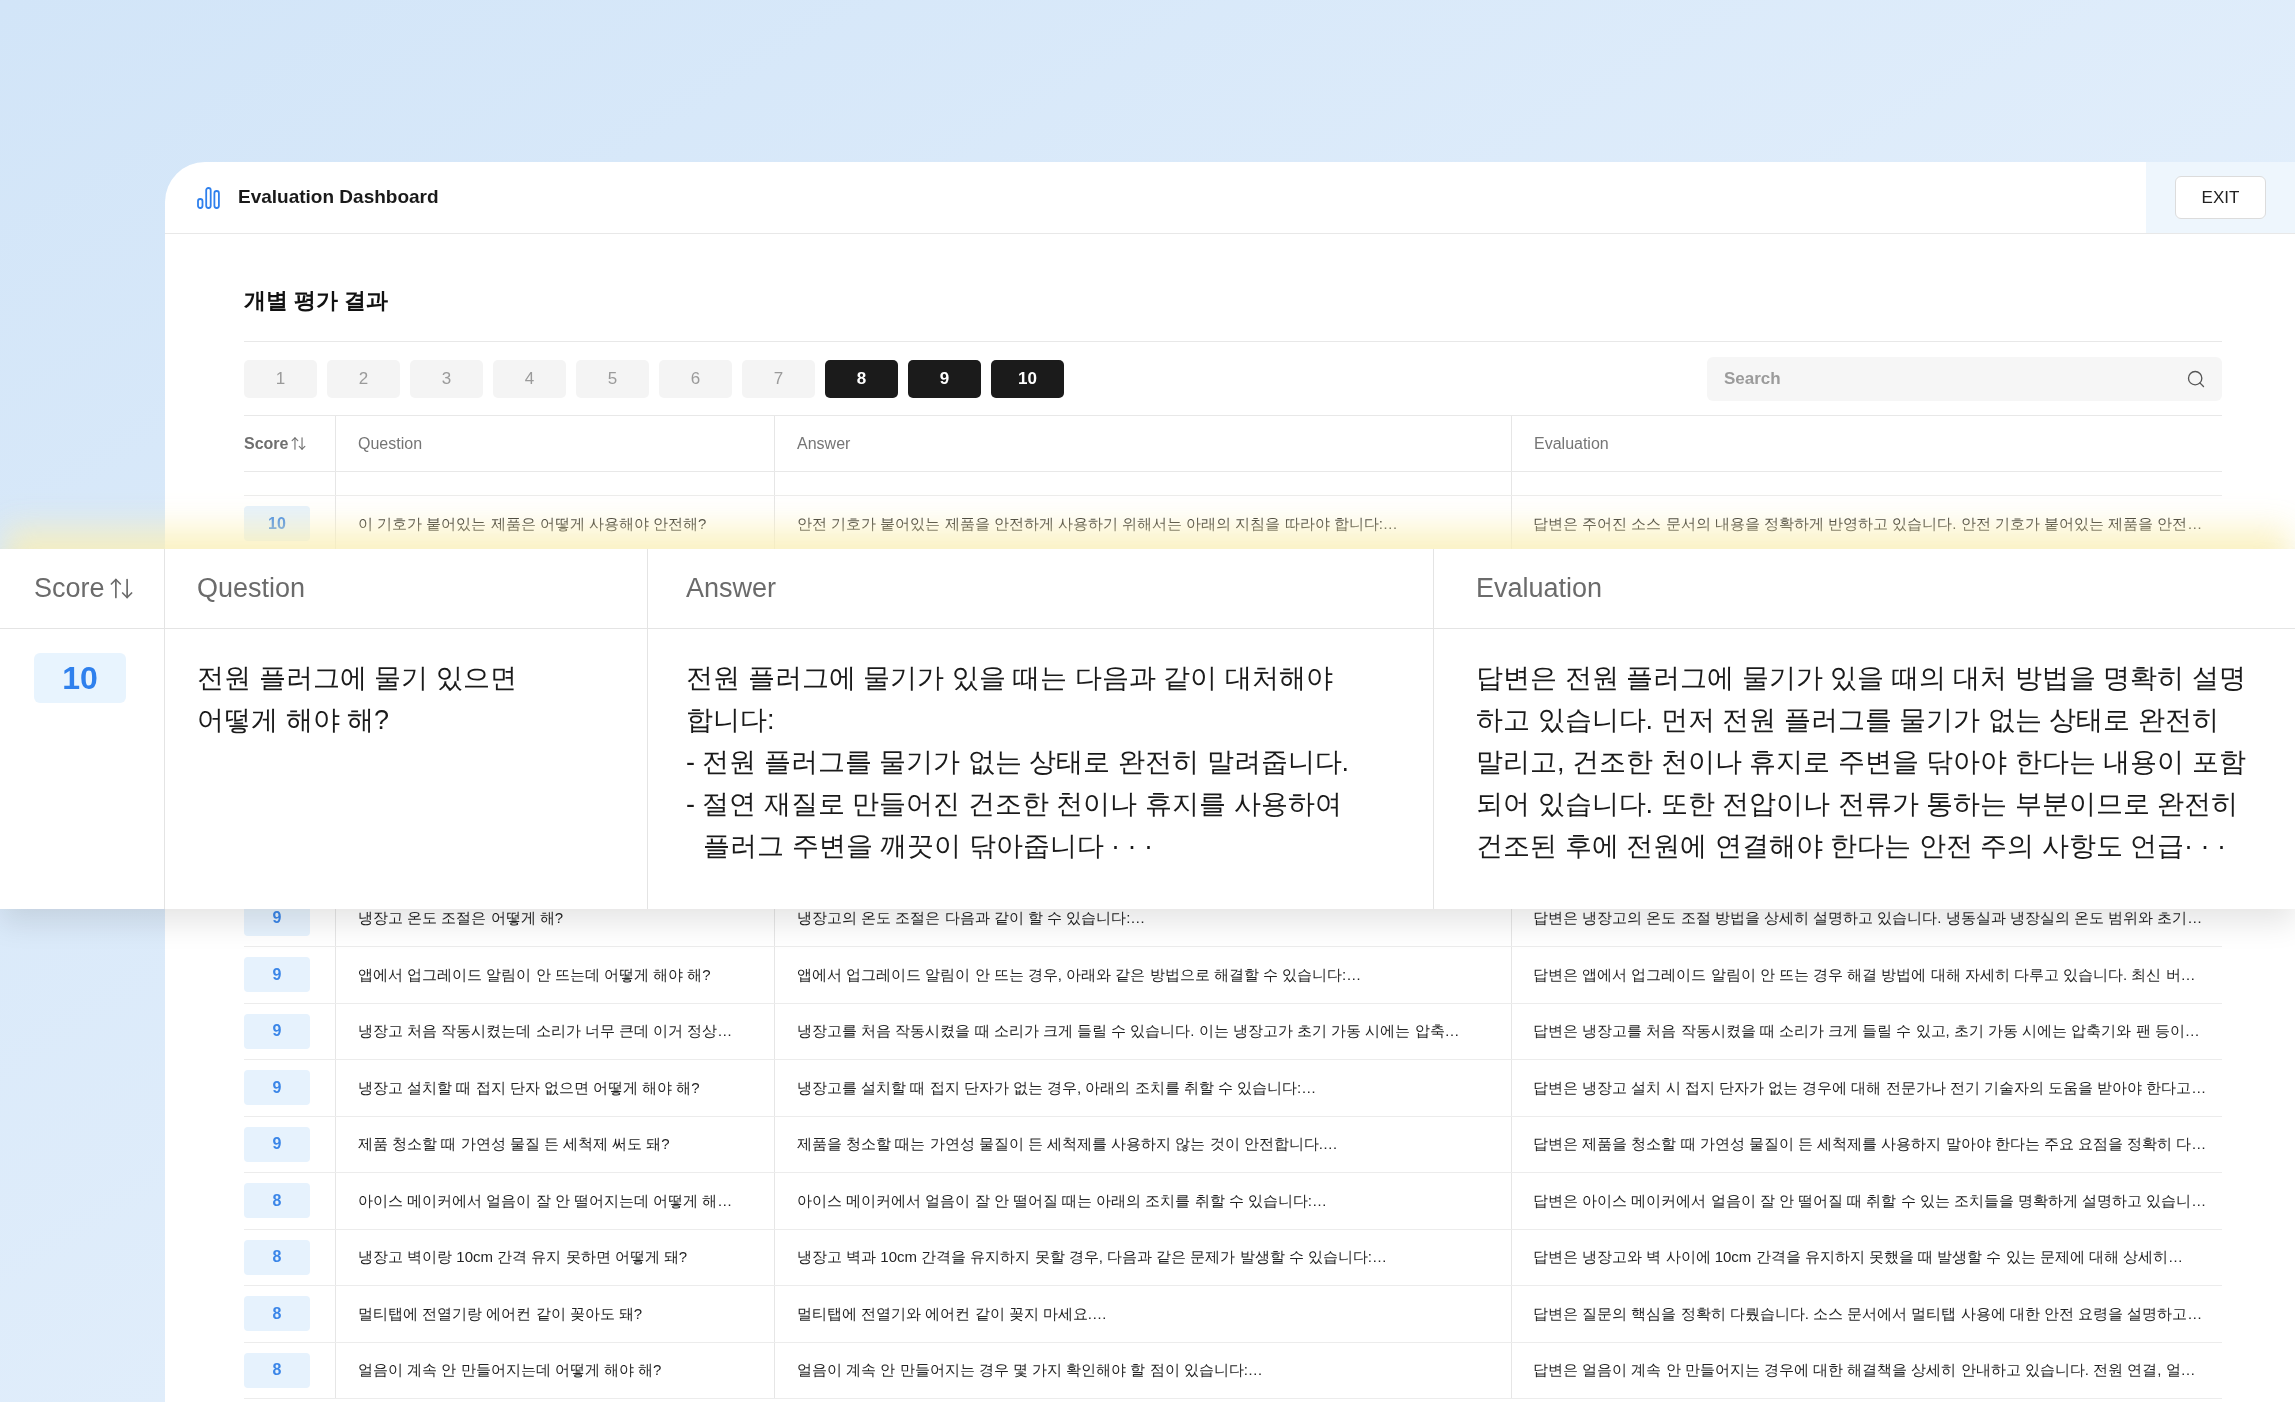 The image size is (2295, 1402). I want to click on score-filter-button: 4, so click(529, 379).